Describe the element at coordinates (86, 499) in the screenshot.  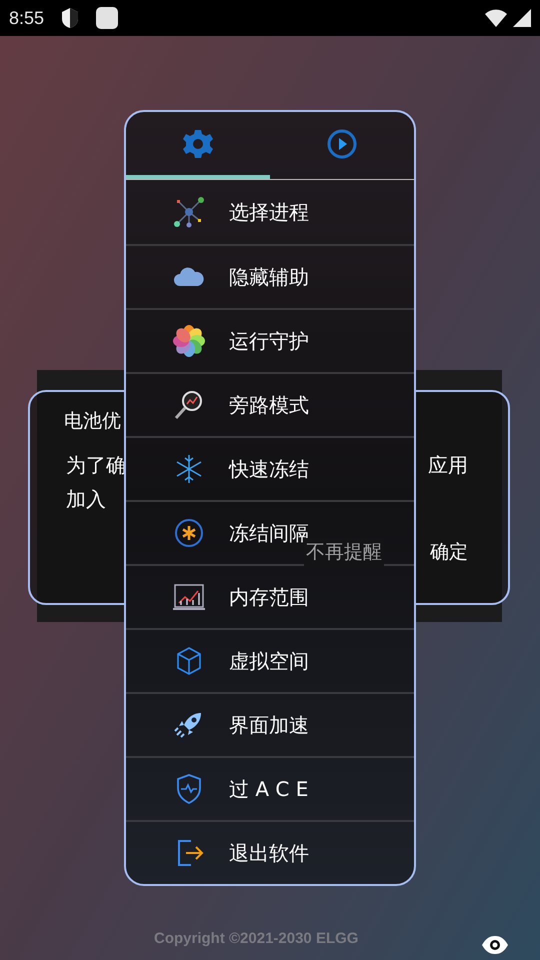
I see `dialog-message: 加入` at that location.